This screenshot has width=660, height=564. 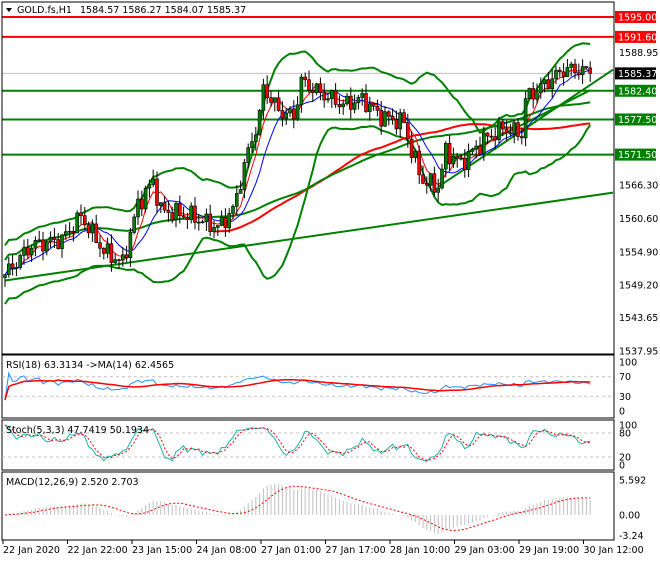 What do you see at coordinates (485, 550) in the screenshot?
I see `time-label: 29 Jan 03:00` at bounding box center [485, 550].